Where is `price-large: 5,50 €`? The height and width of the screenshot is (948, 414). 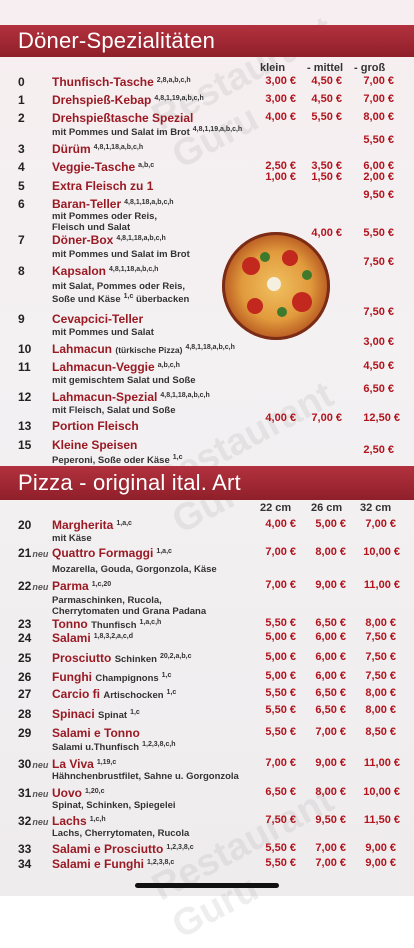
price-large: 5,50 € is located at coordinates (378, 140).